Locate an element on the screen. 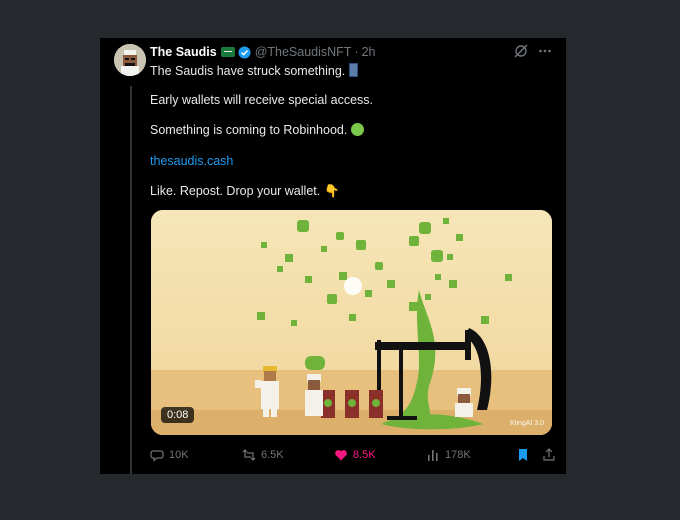 This screenshot has height=520, width=680. avatar is located at coordinates (130, 60).